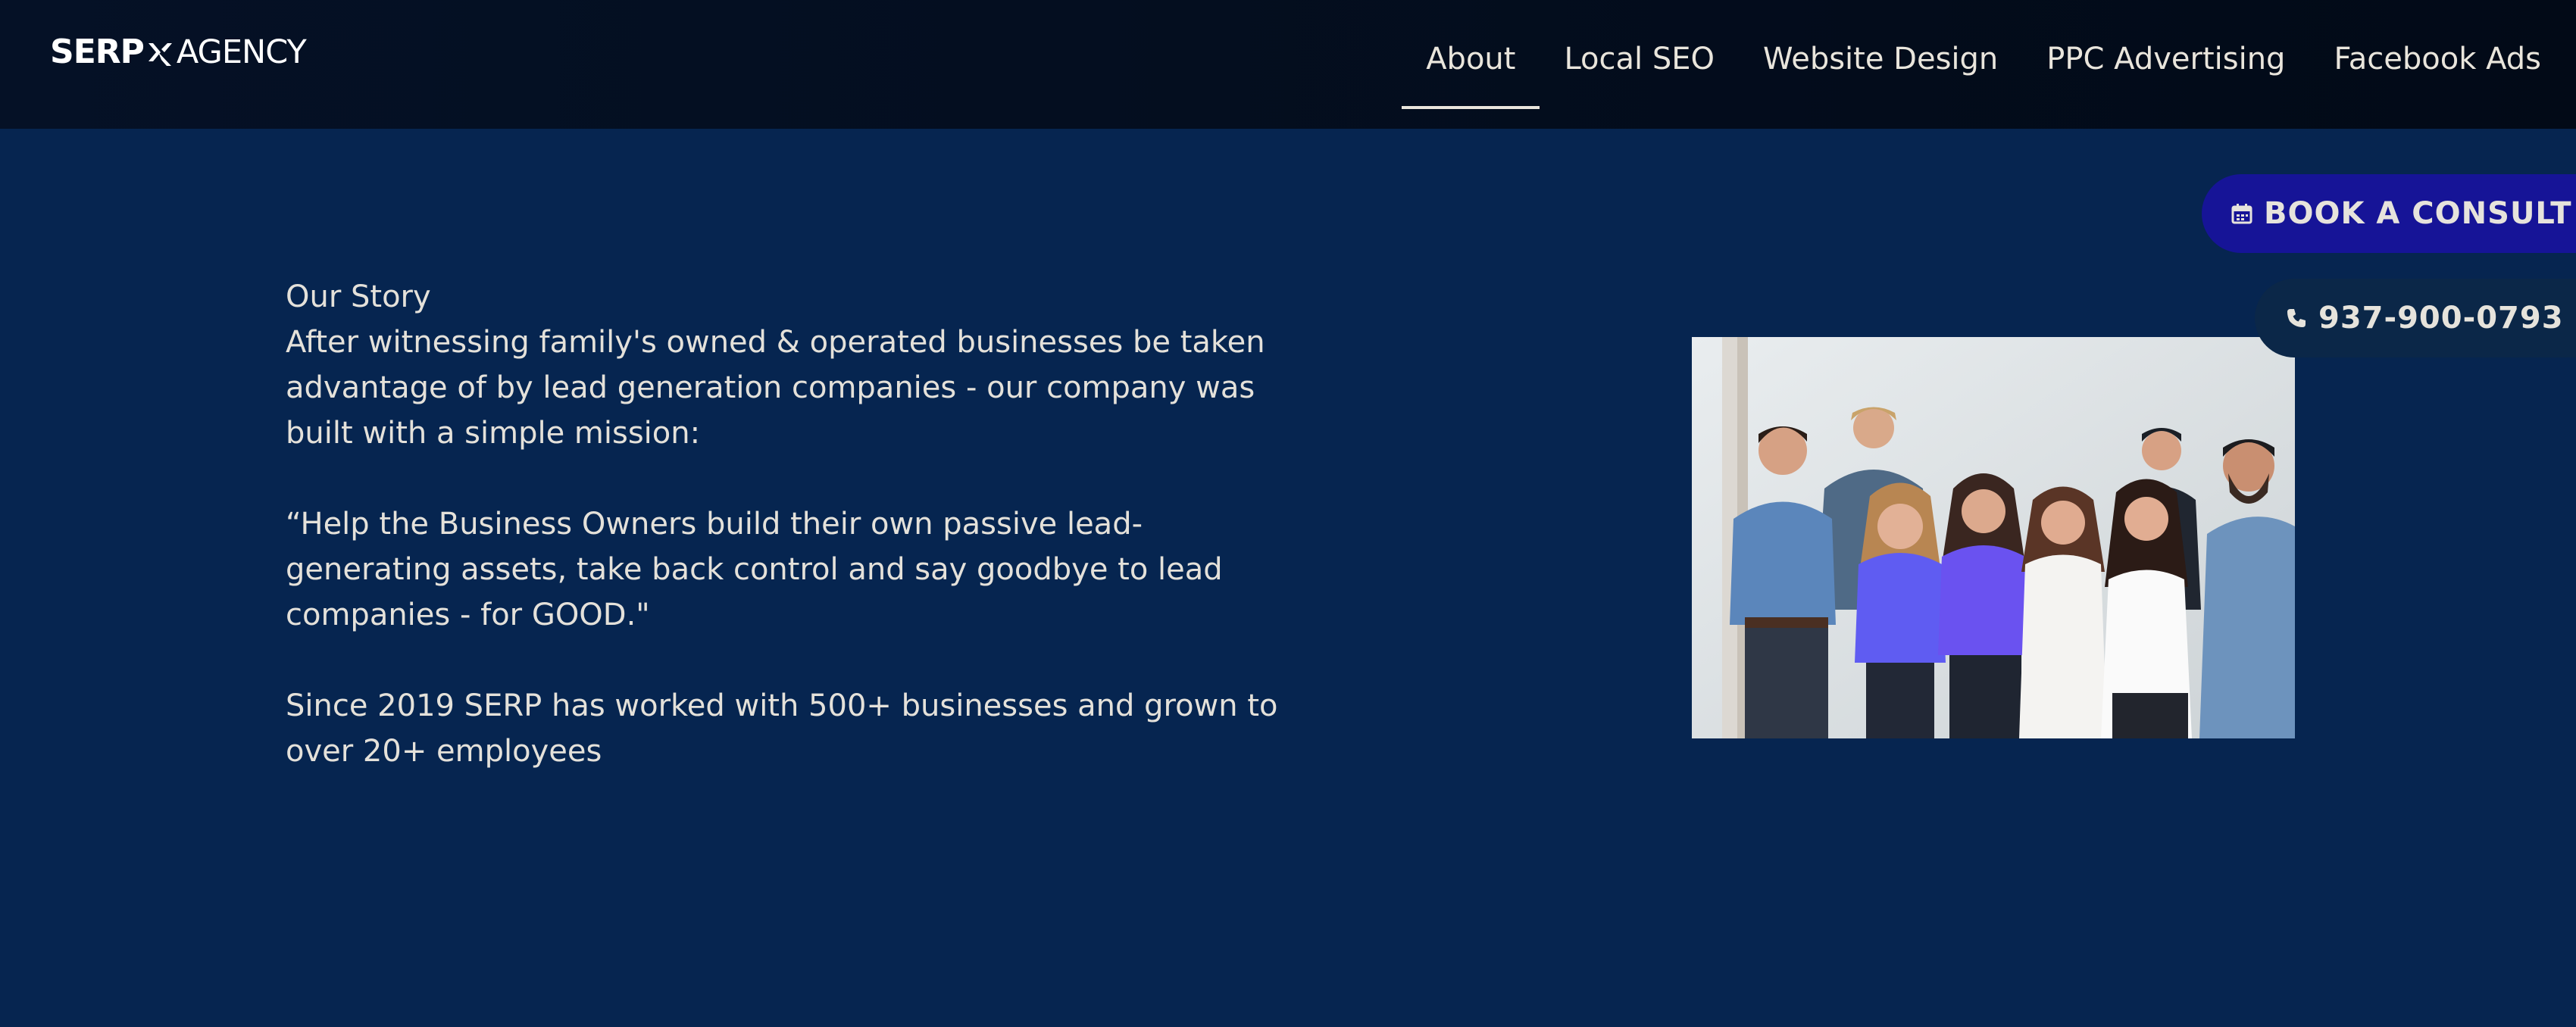 This screenshot has width=2576, height=1027. I want to click on nav-item-label: Website Design, so click(1881, 59).